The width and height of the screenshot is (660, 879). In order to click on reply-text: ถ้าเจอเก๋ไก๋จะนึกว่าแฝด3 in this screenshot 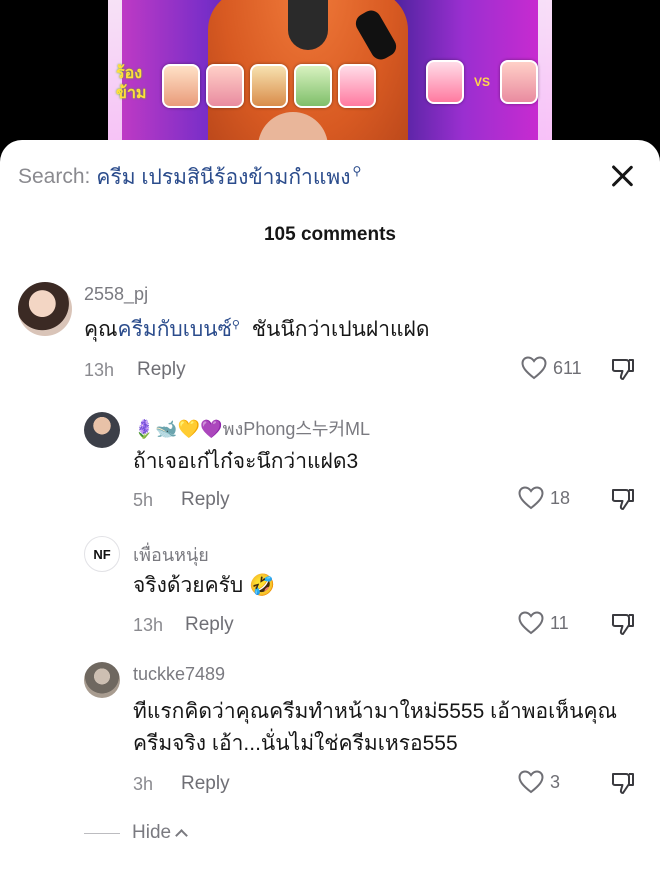, I will do `click(246, 461)`.